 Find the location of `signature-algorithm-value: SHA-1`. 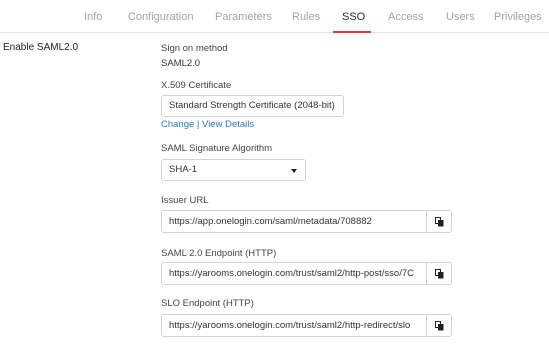

signature-algorithm-value: SHA-1 is located at coordinates (183, 169).